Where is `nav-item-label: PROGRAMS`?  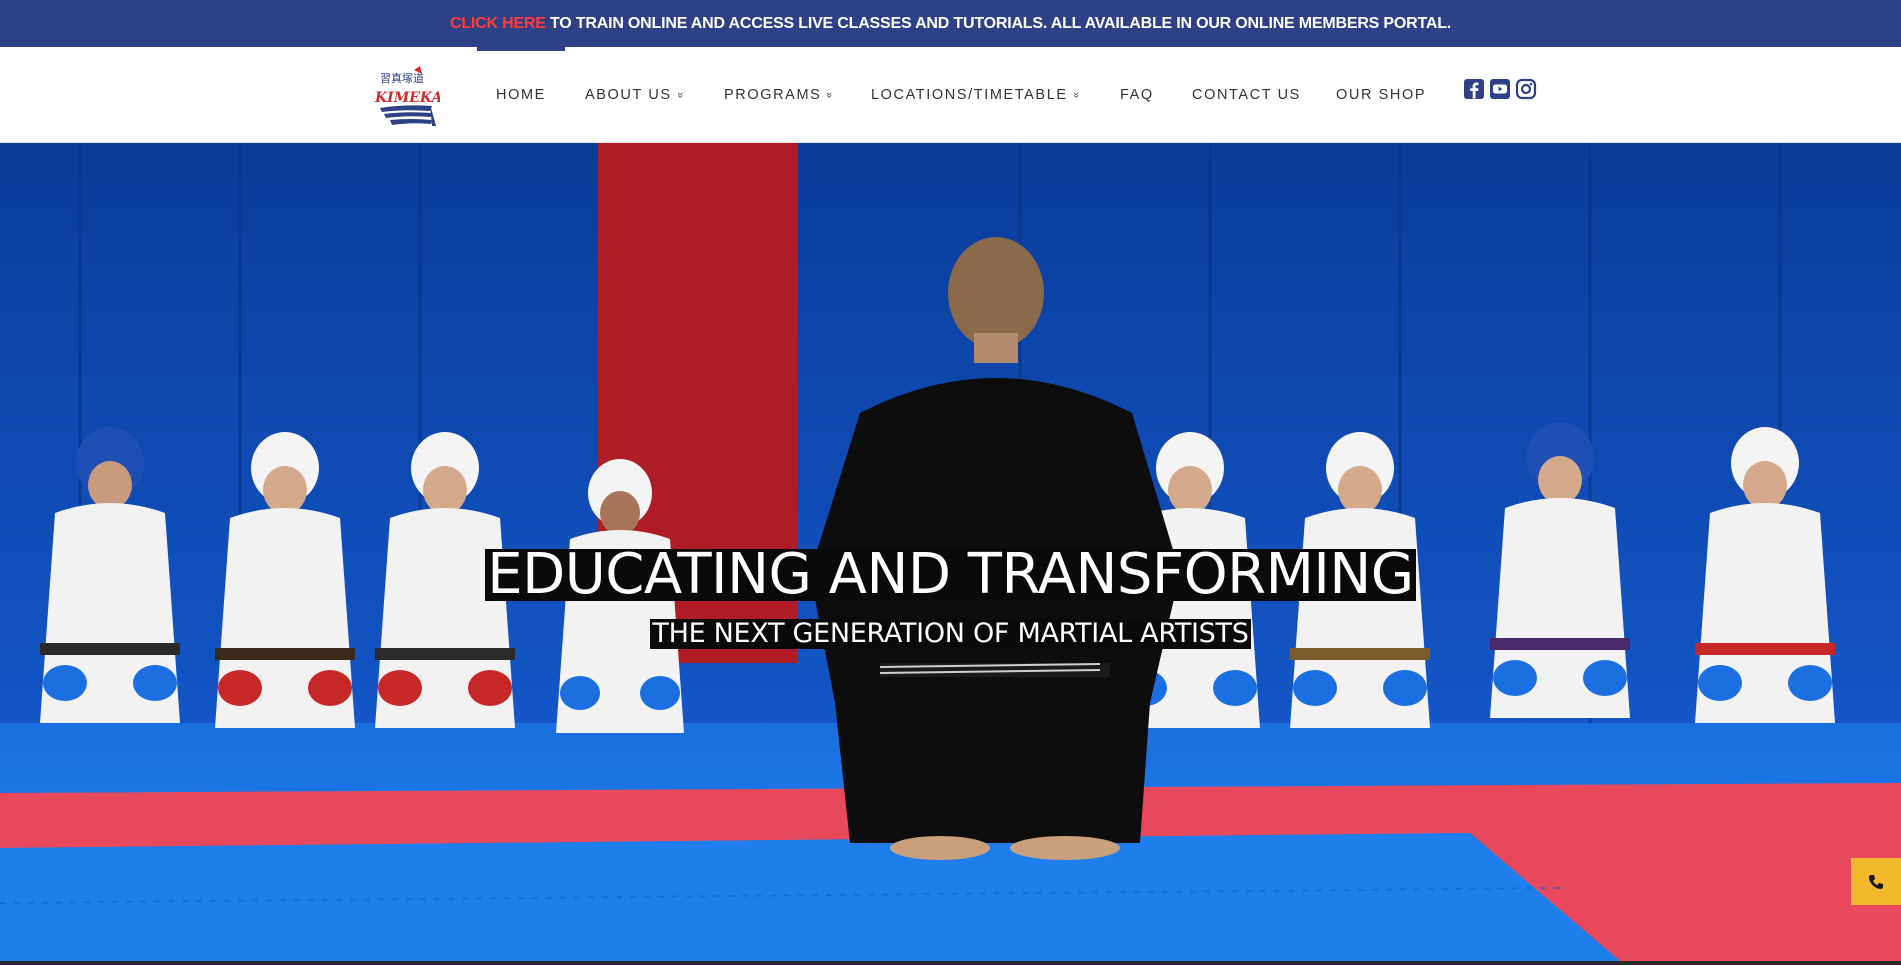 nav-item-label: PROGRAMS is located at coordinates (773, 95).